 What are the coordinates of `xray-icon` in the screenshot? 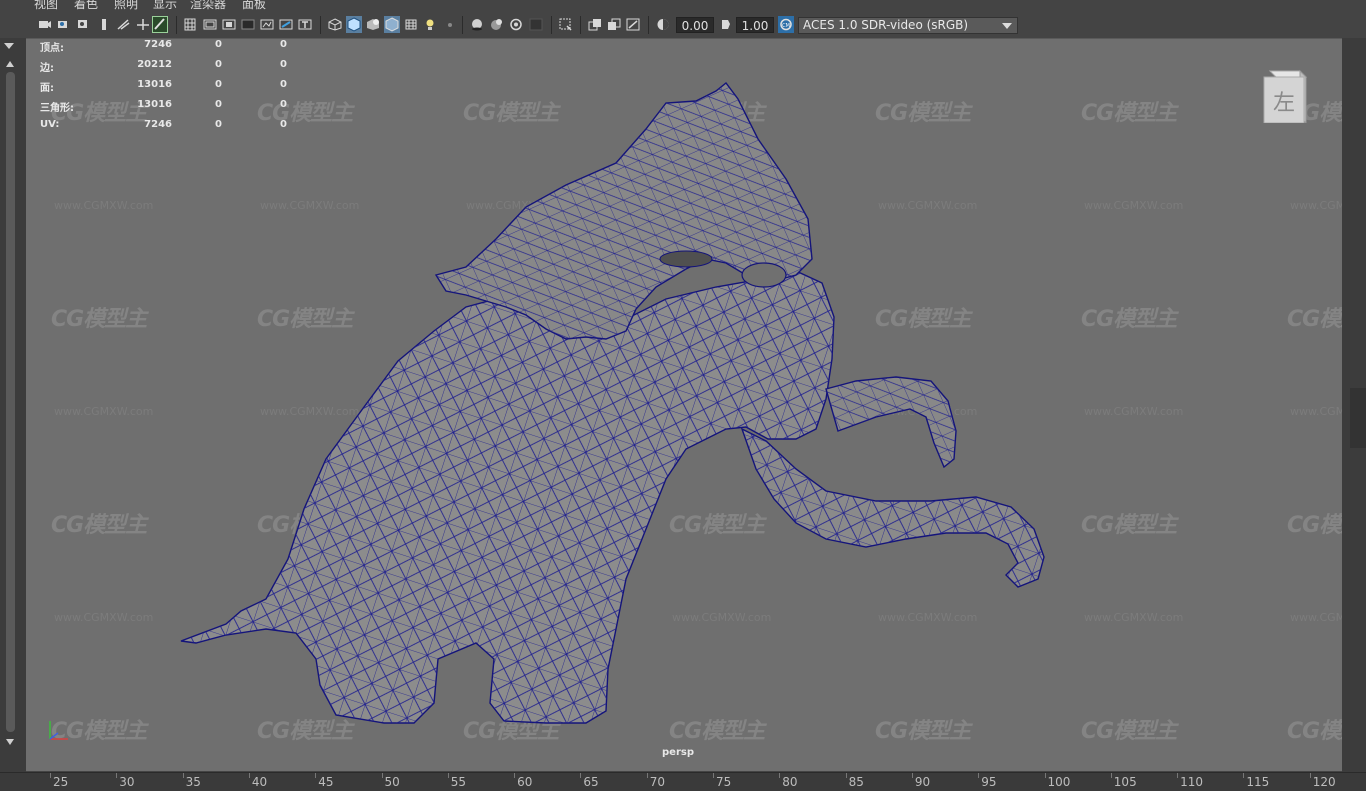 It's located at (497, 24).